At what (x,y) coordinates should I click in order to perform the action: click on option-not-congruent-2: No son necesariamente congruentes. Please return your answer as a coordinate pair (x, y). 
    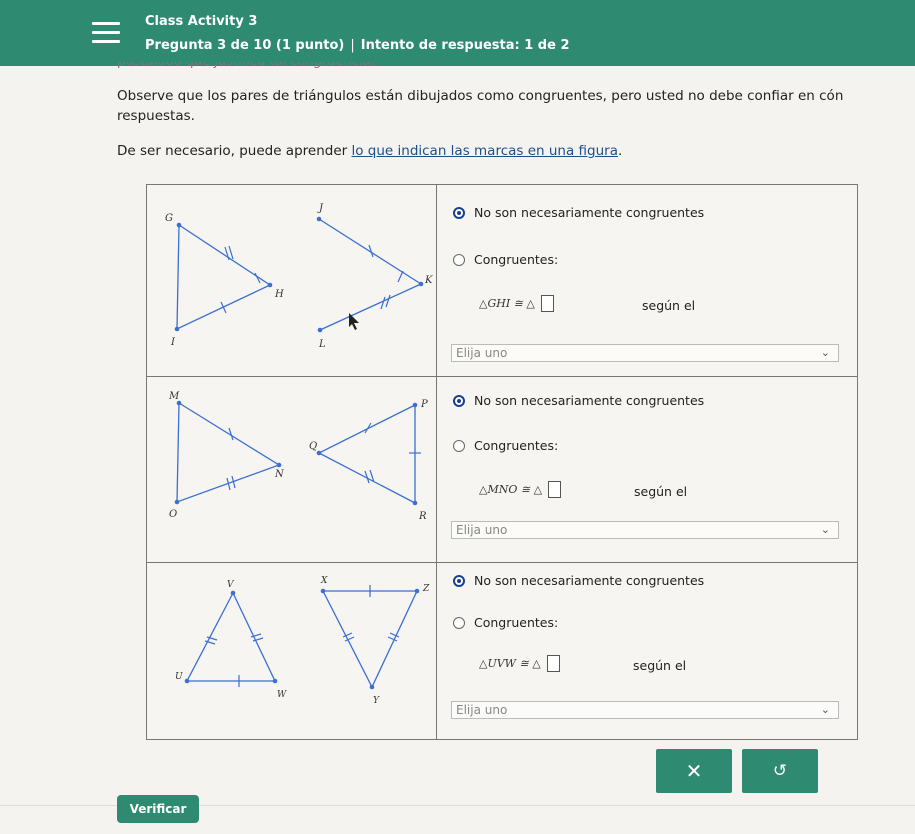
    Looking at the image, I should click on (578, 400).